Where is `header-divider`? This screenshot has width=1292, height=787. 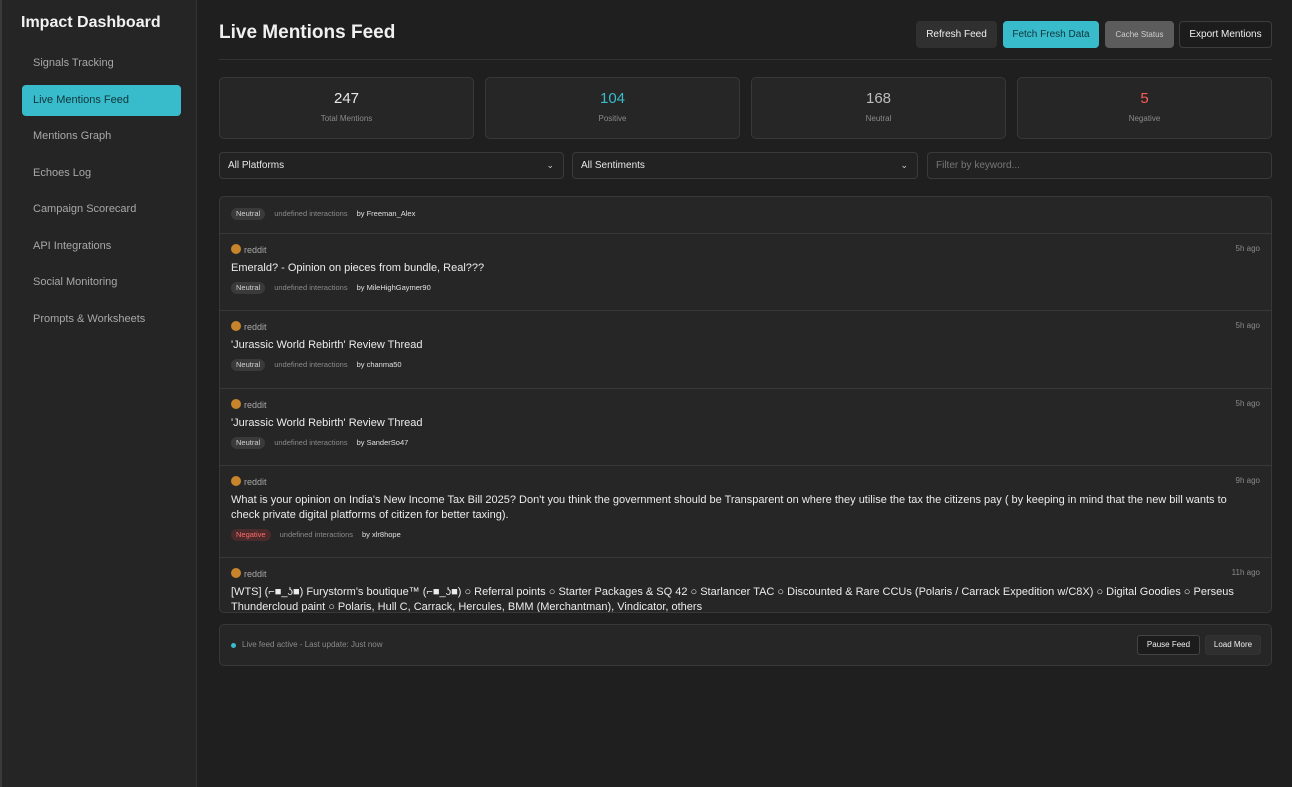 header-divider is located at coordinates (745, 59).